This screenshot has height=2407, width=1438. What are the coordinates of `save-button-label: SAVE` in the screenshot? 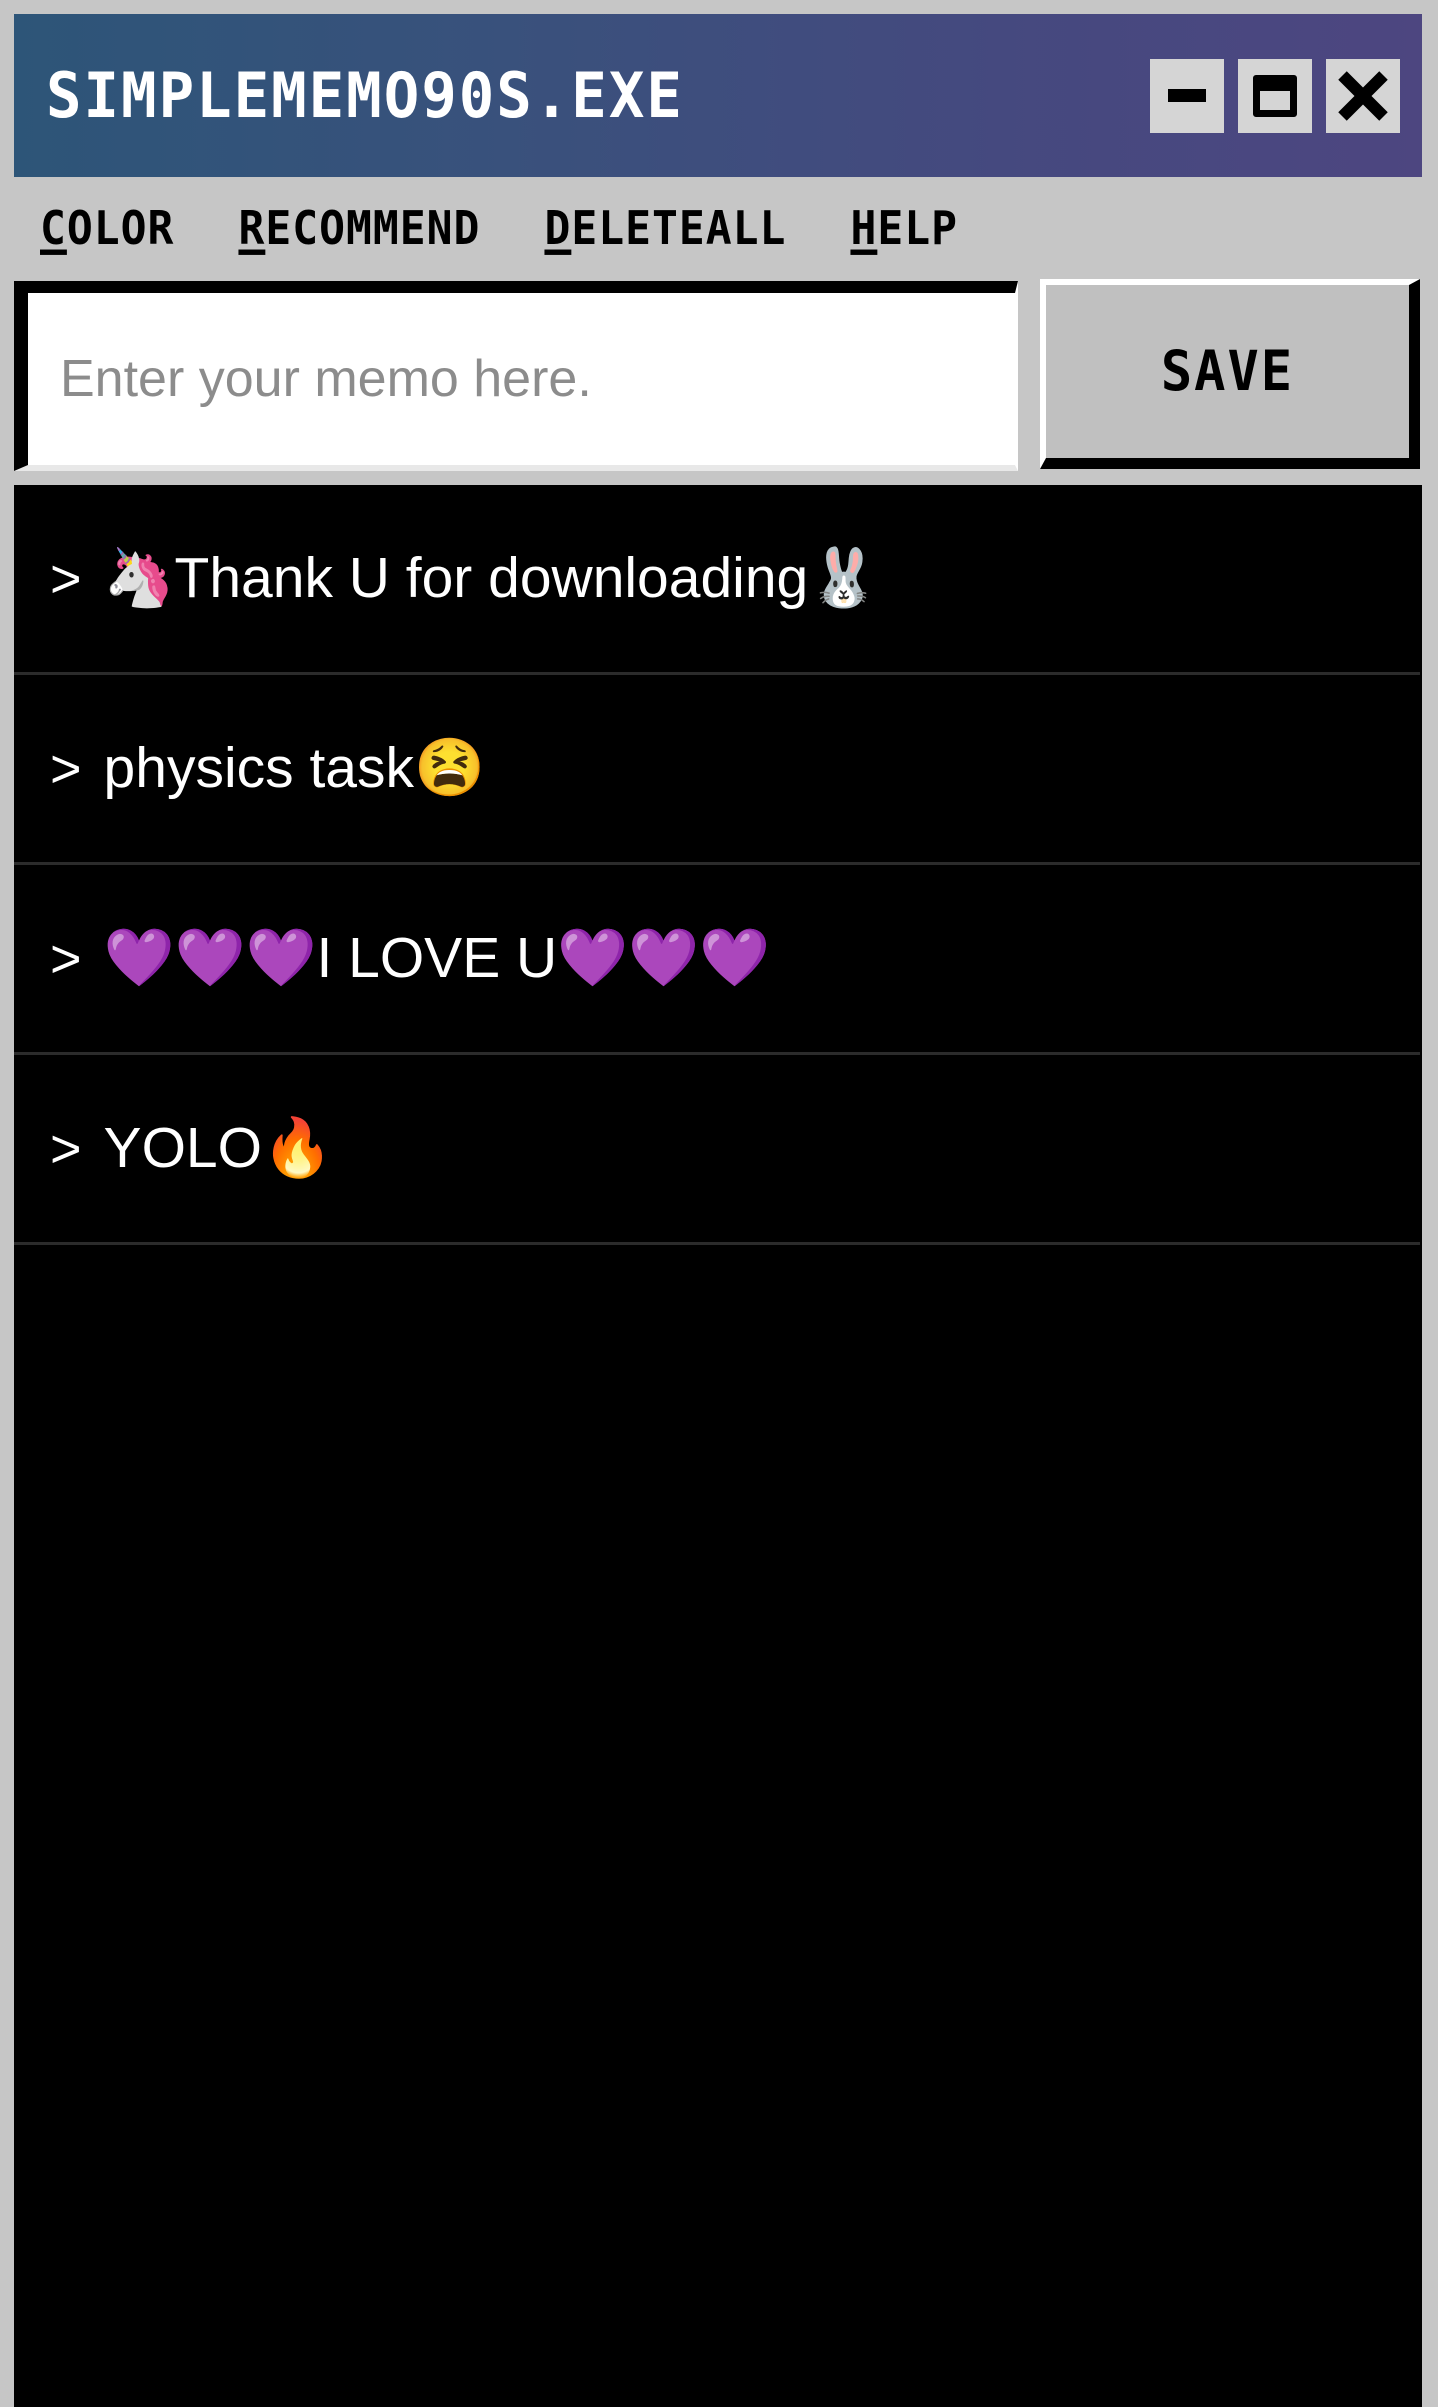 It's located at (1227, 371).